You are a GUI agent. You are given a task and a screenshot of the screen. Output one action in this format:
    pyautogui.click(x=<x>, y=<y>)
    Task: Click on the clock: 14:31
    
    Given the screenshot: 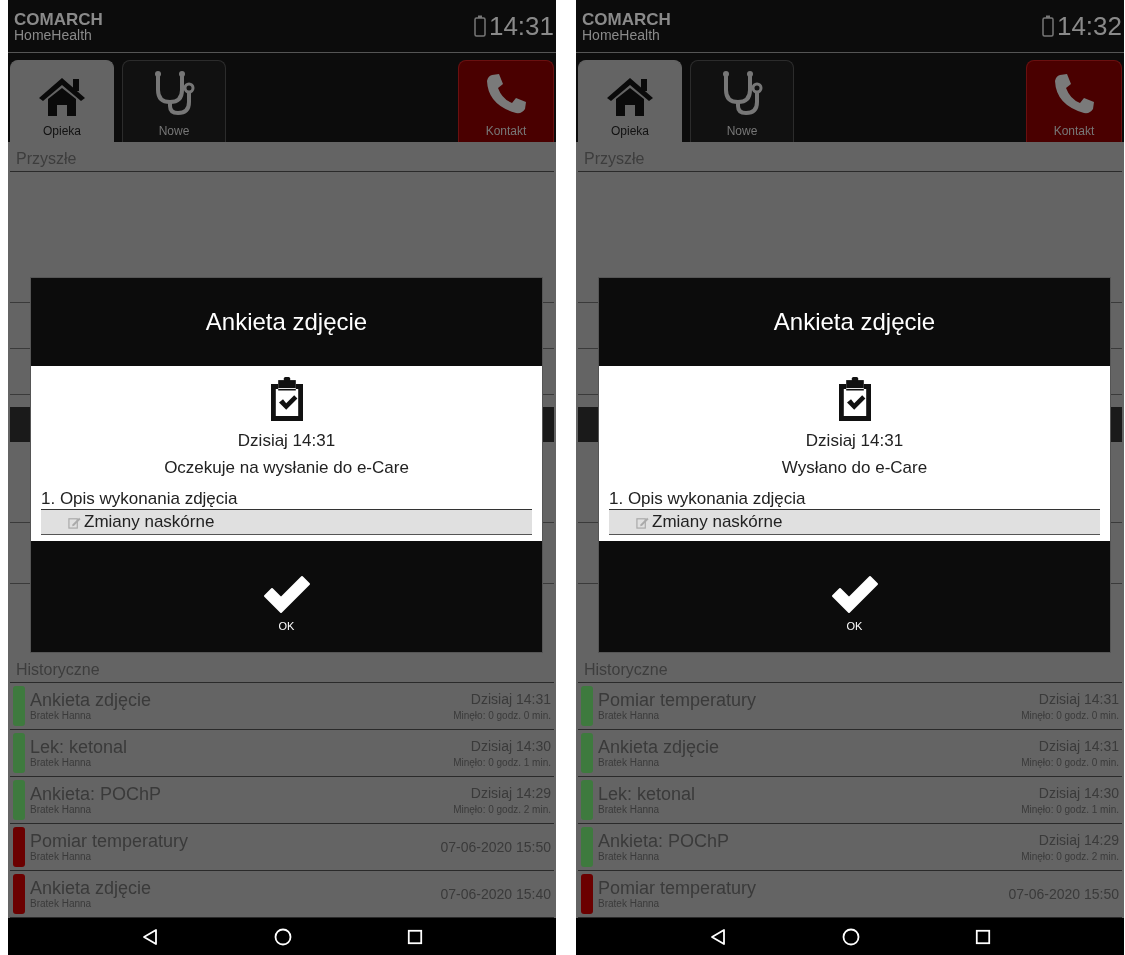 What is the action you would take?
    pyautogui.click(x=521, y=26)
    